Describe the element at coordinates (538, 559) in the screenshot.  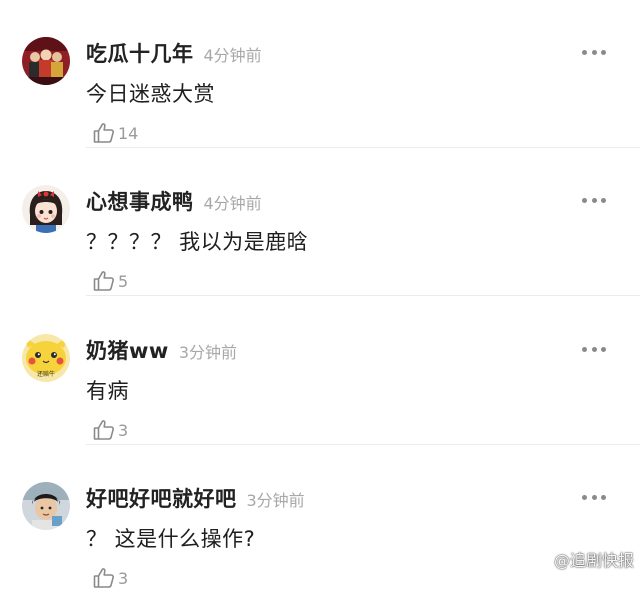
I see `weibo-logo-icon` at that location.